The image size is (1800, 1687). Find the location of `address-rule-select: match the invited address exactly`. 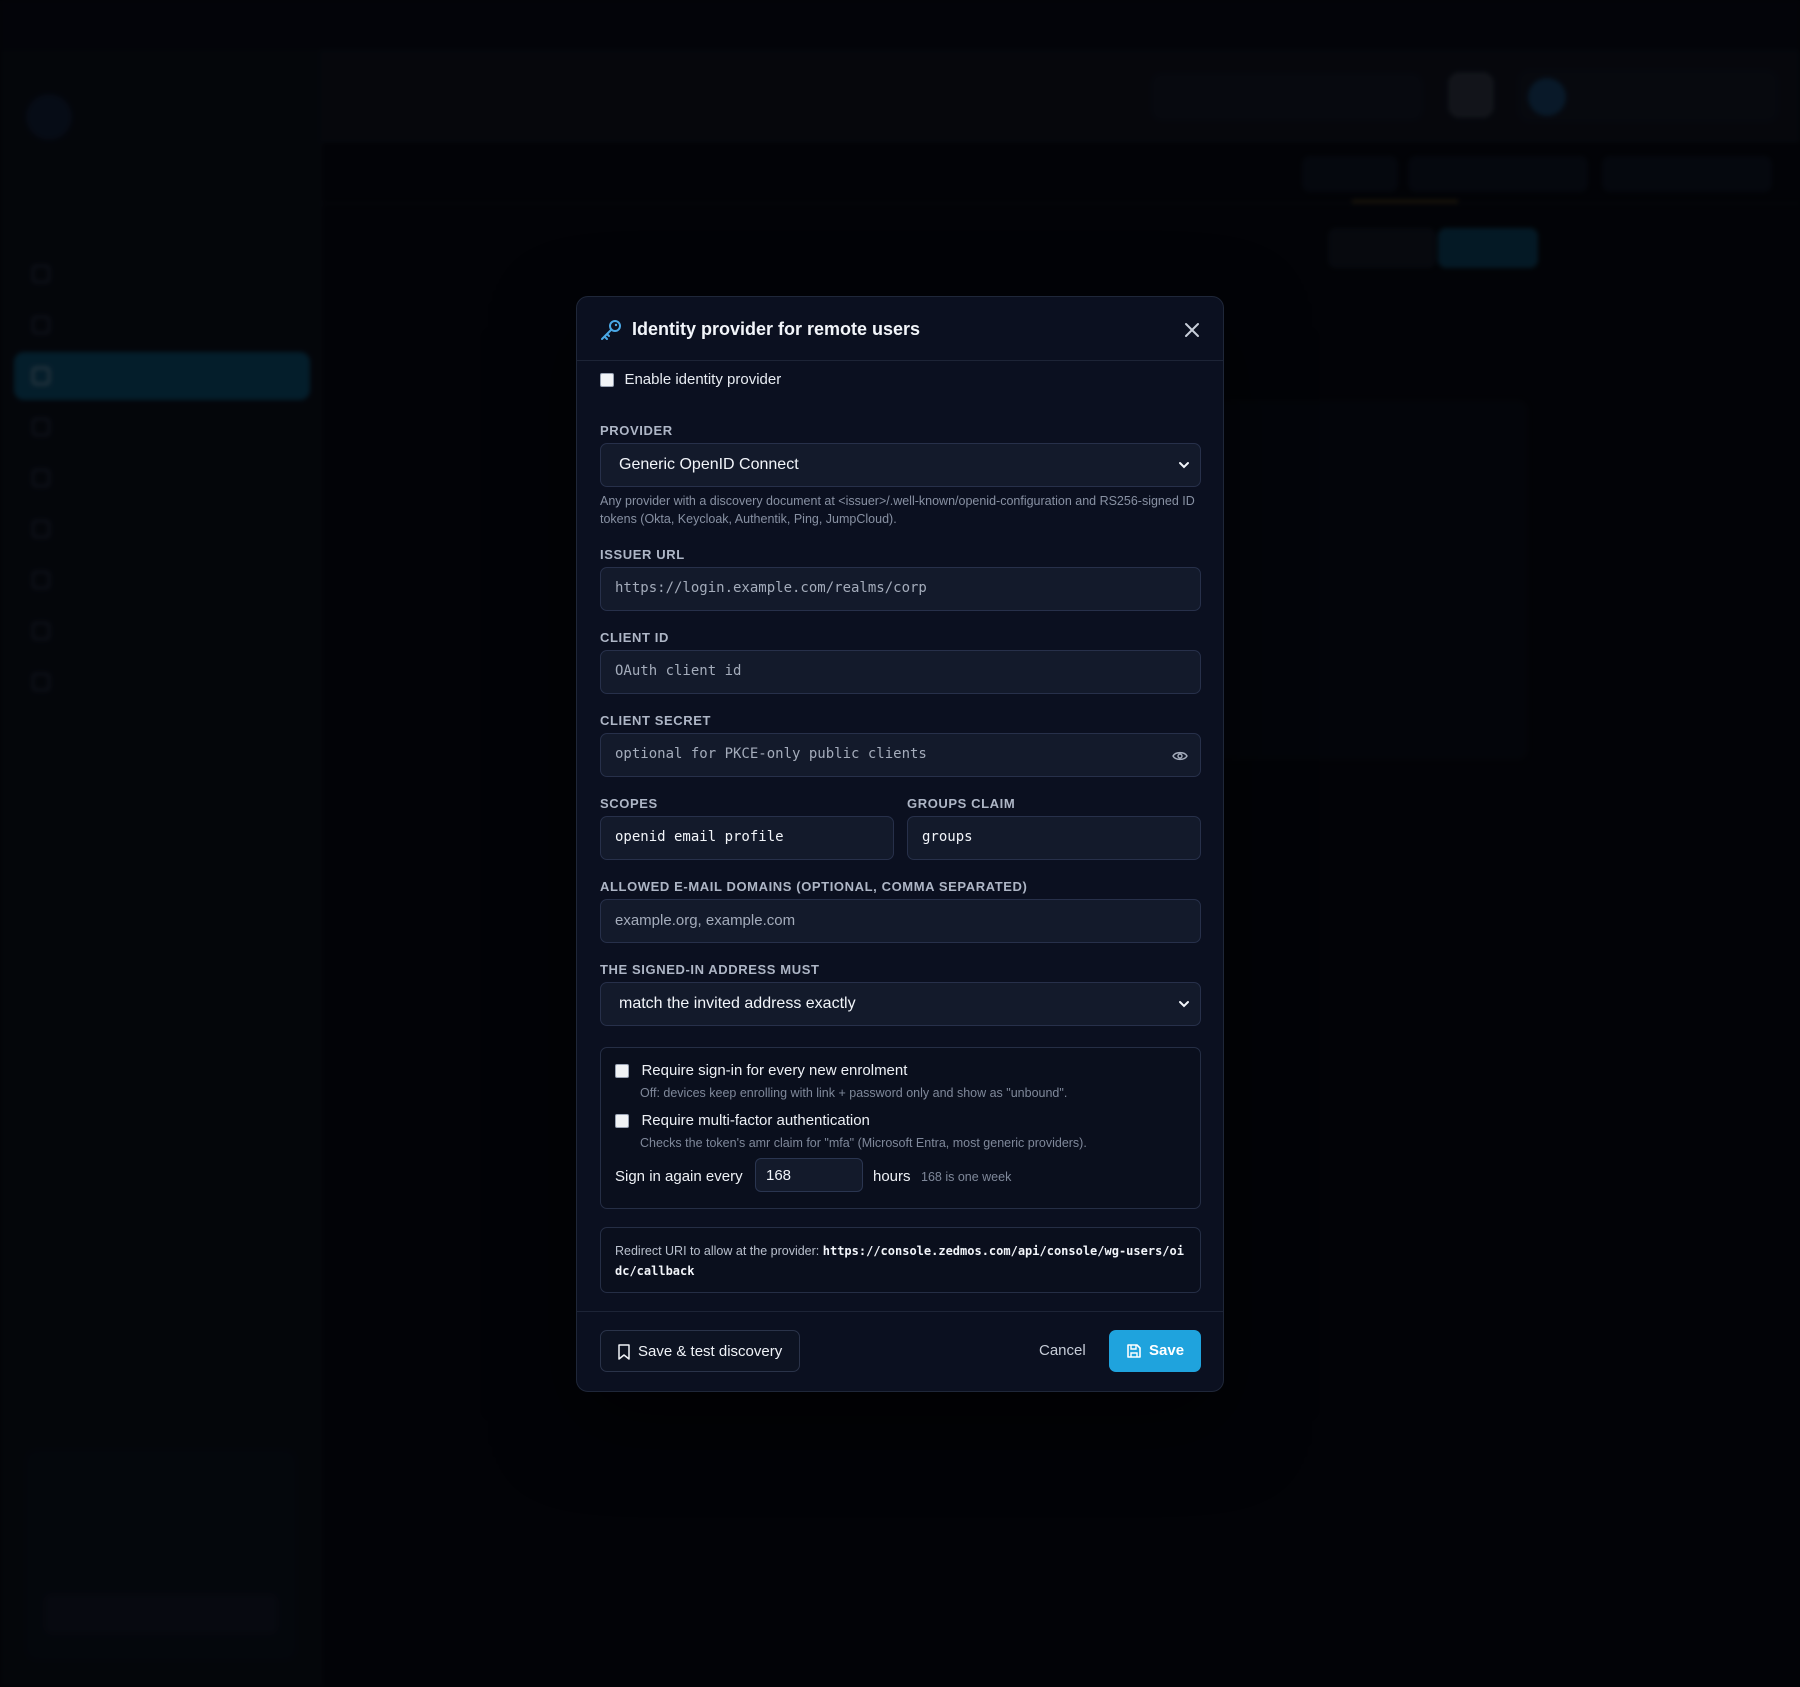

address-rule-select: match the invited address exactly is located at coordinates (900, 1004).